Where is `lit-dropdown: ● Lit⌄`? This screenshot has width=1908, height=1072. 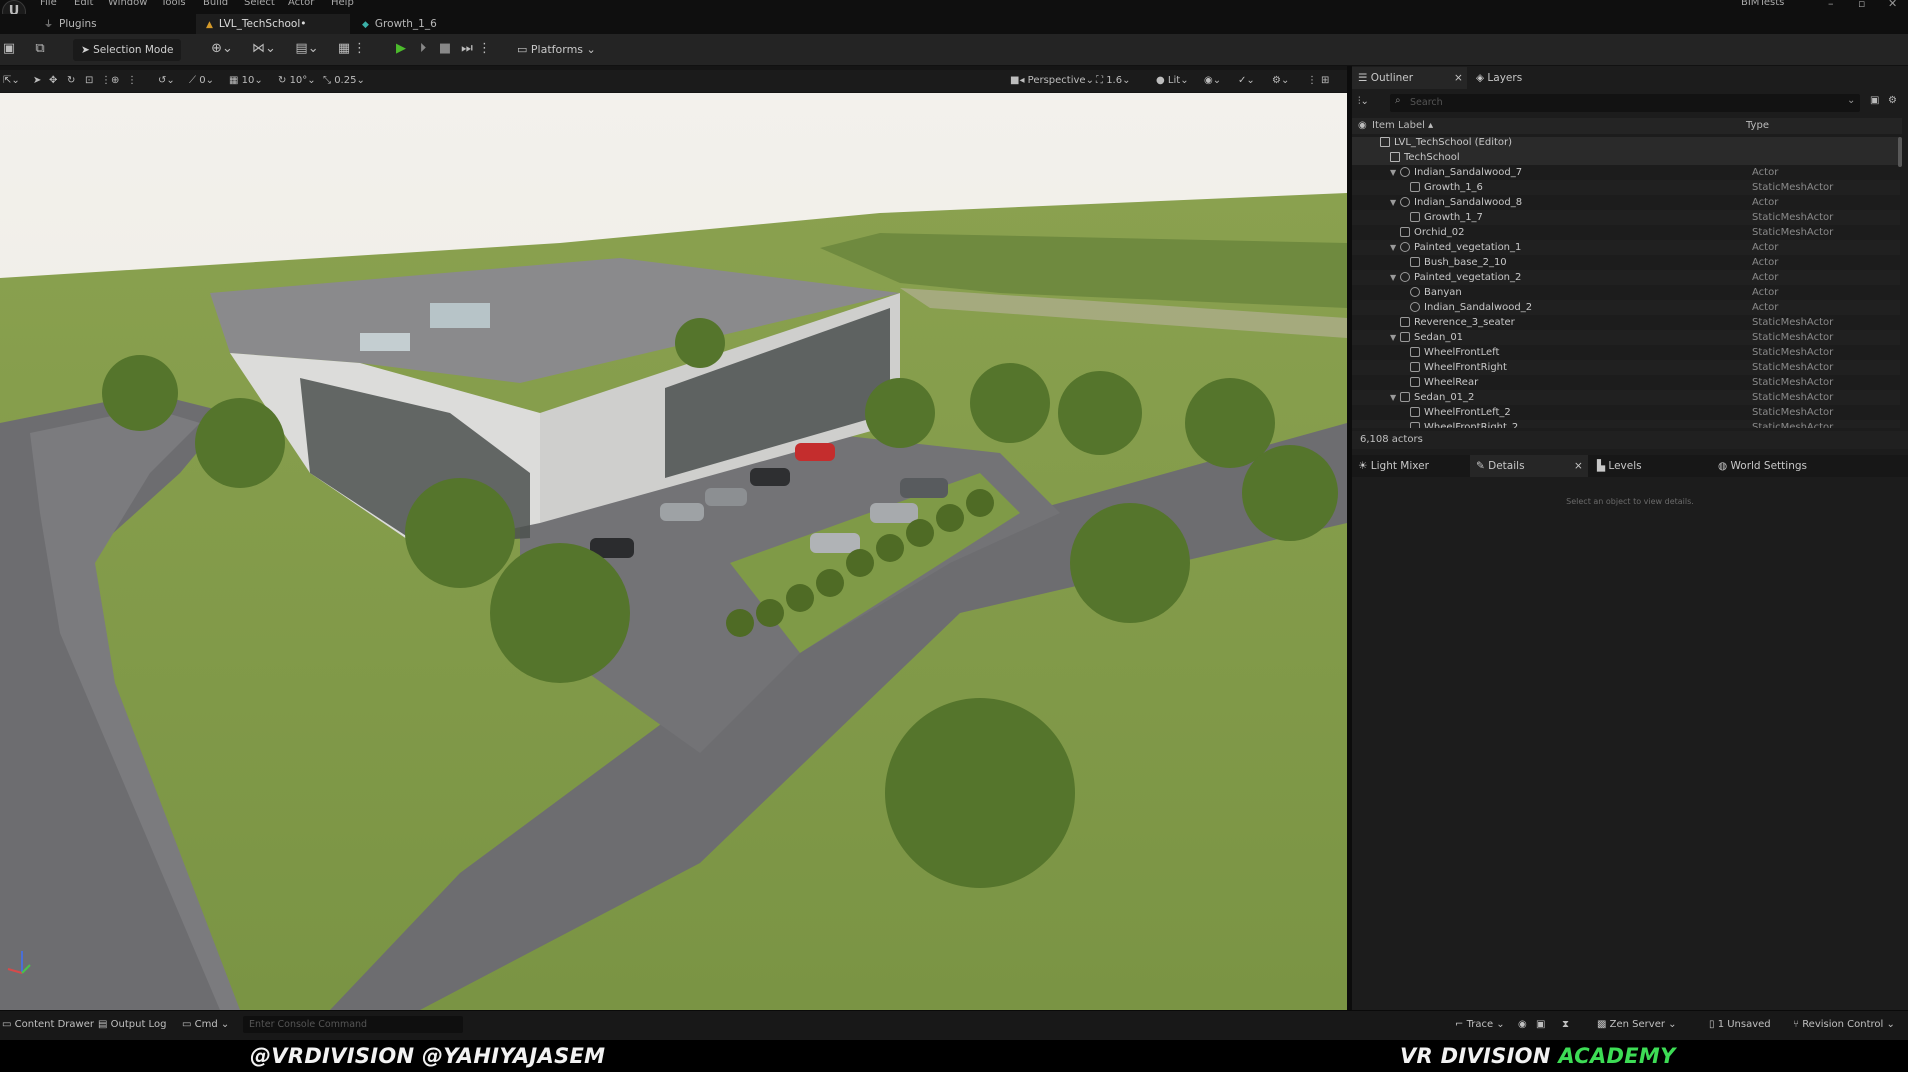
lit-dropdown: ● Lit⌄ is located at coordinates (1172, 81).